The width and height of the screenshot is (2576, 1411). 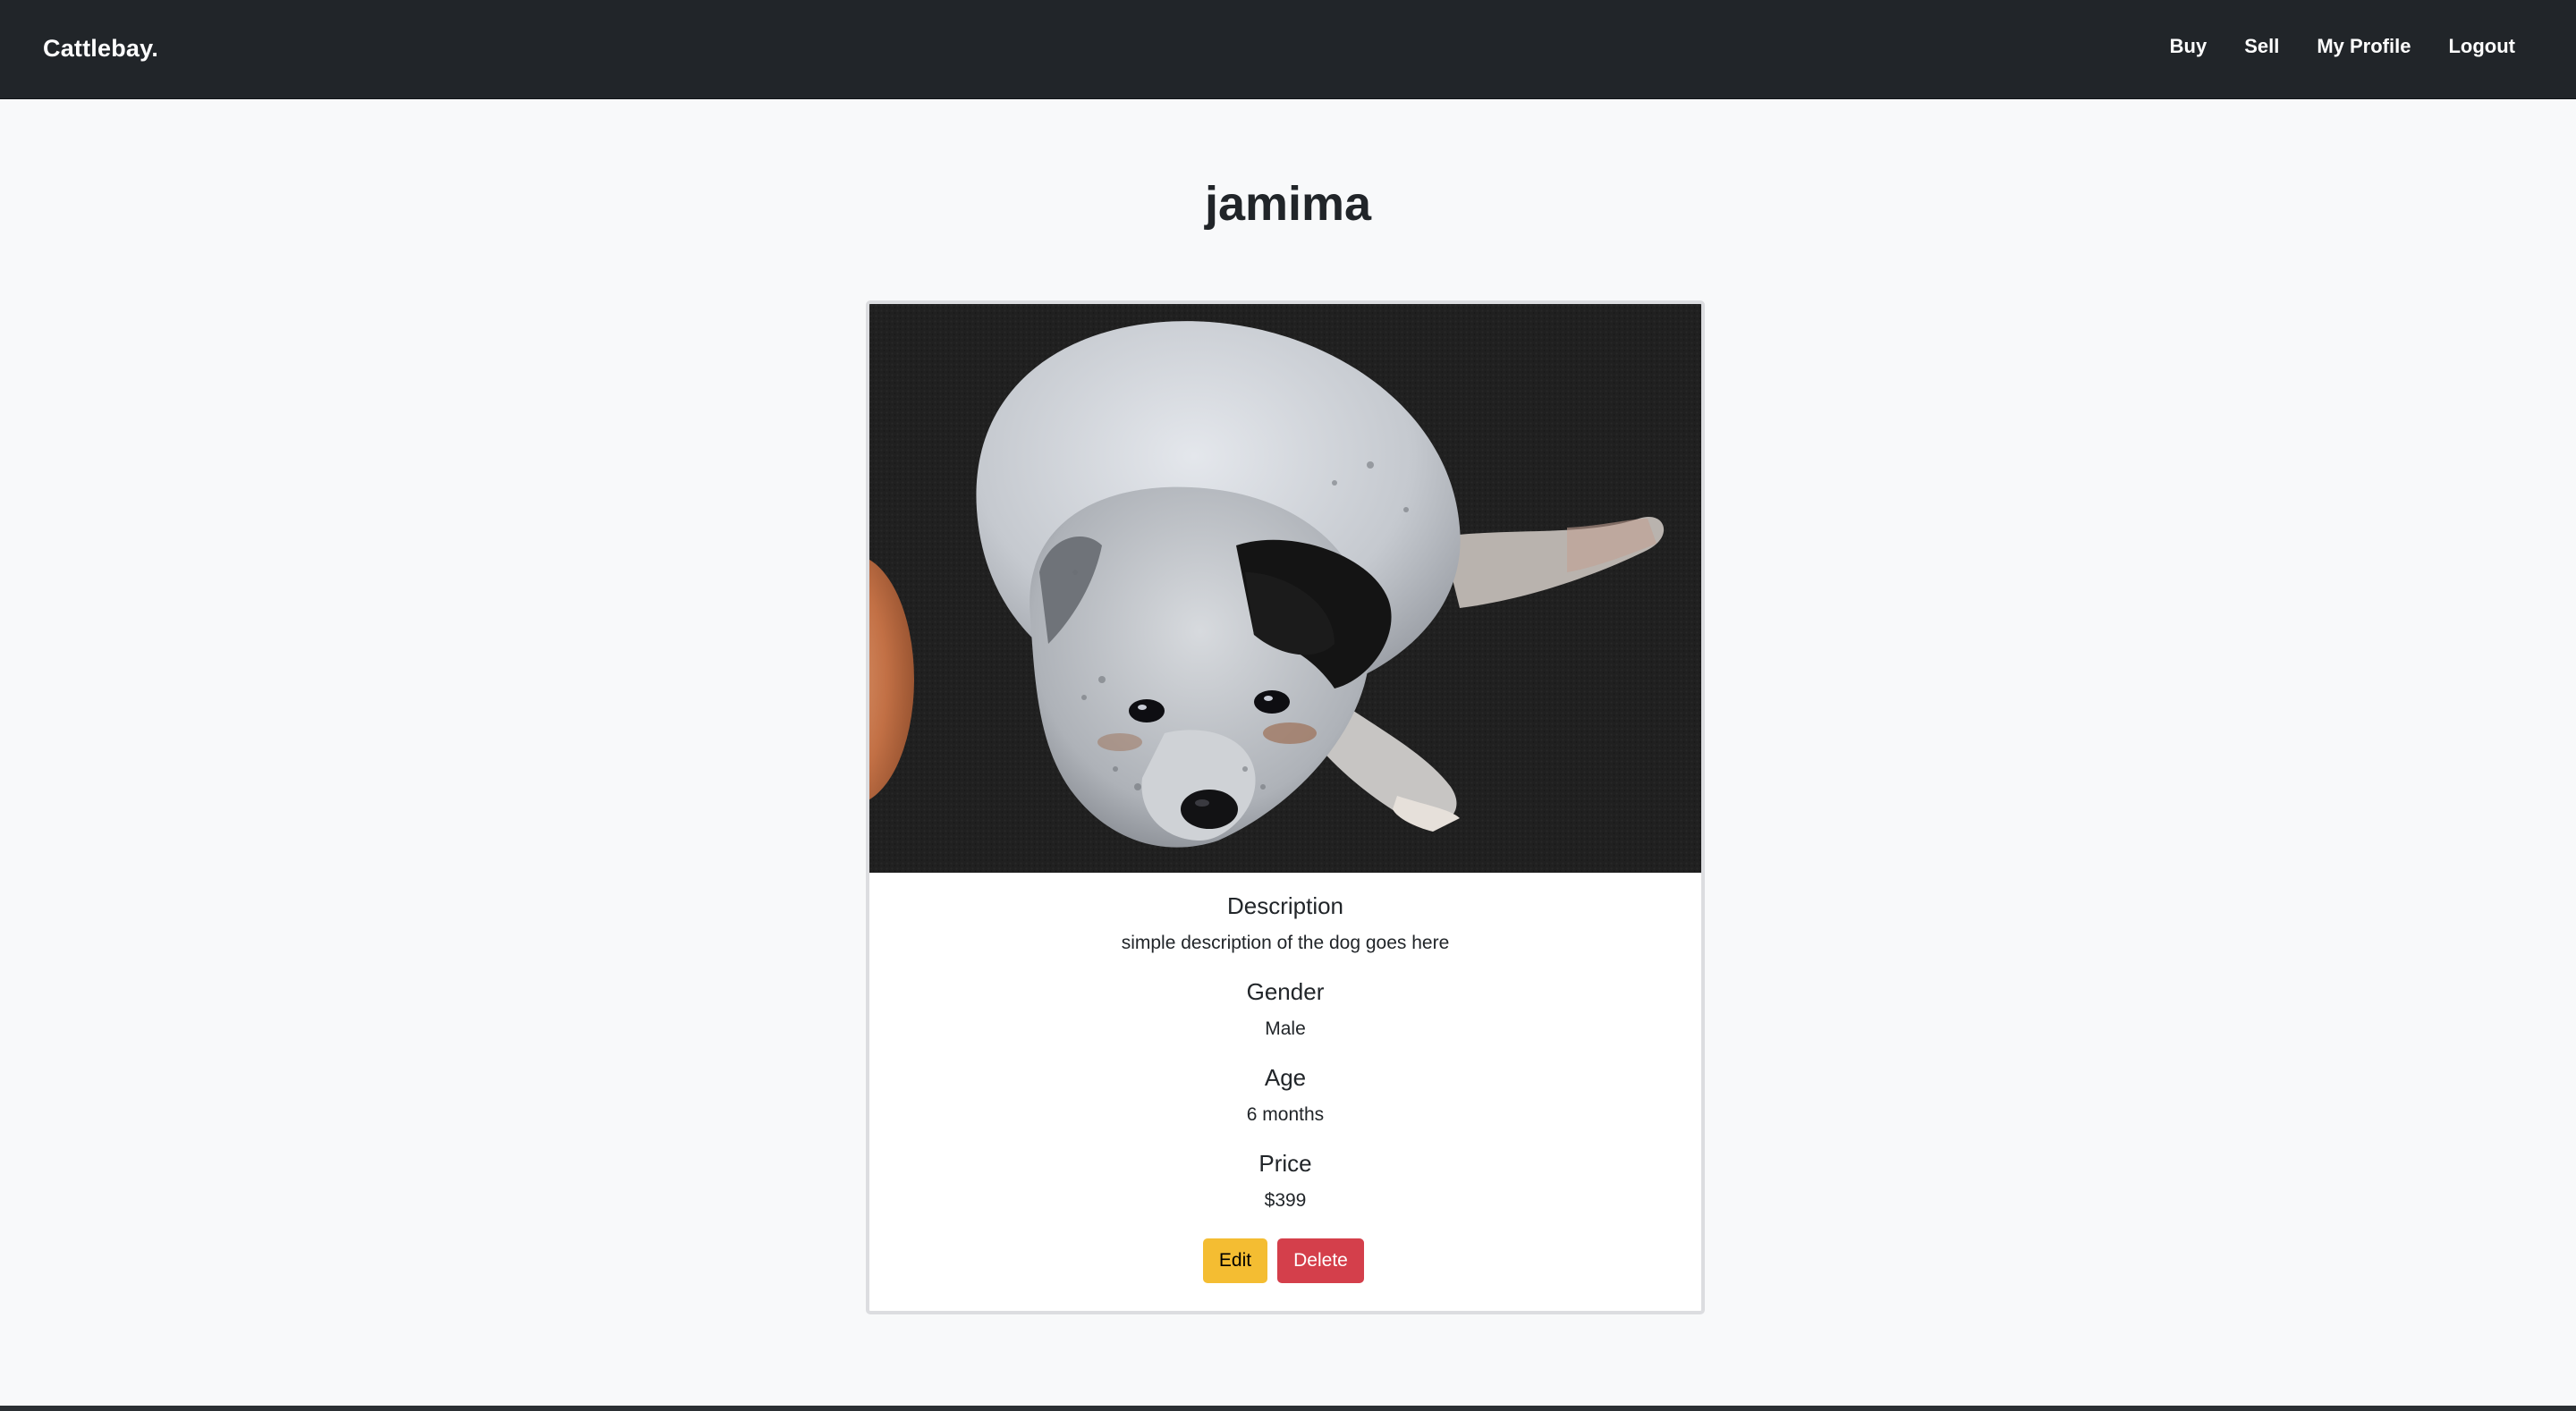 What do you see at coordinates (100, 48) in the screenshot?
I see `brand-logo-link: Cattlebay.` at bounding box center [100, 48].